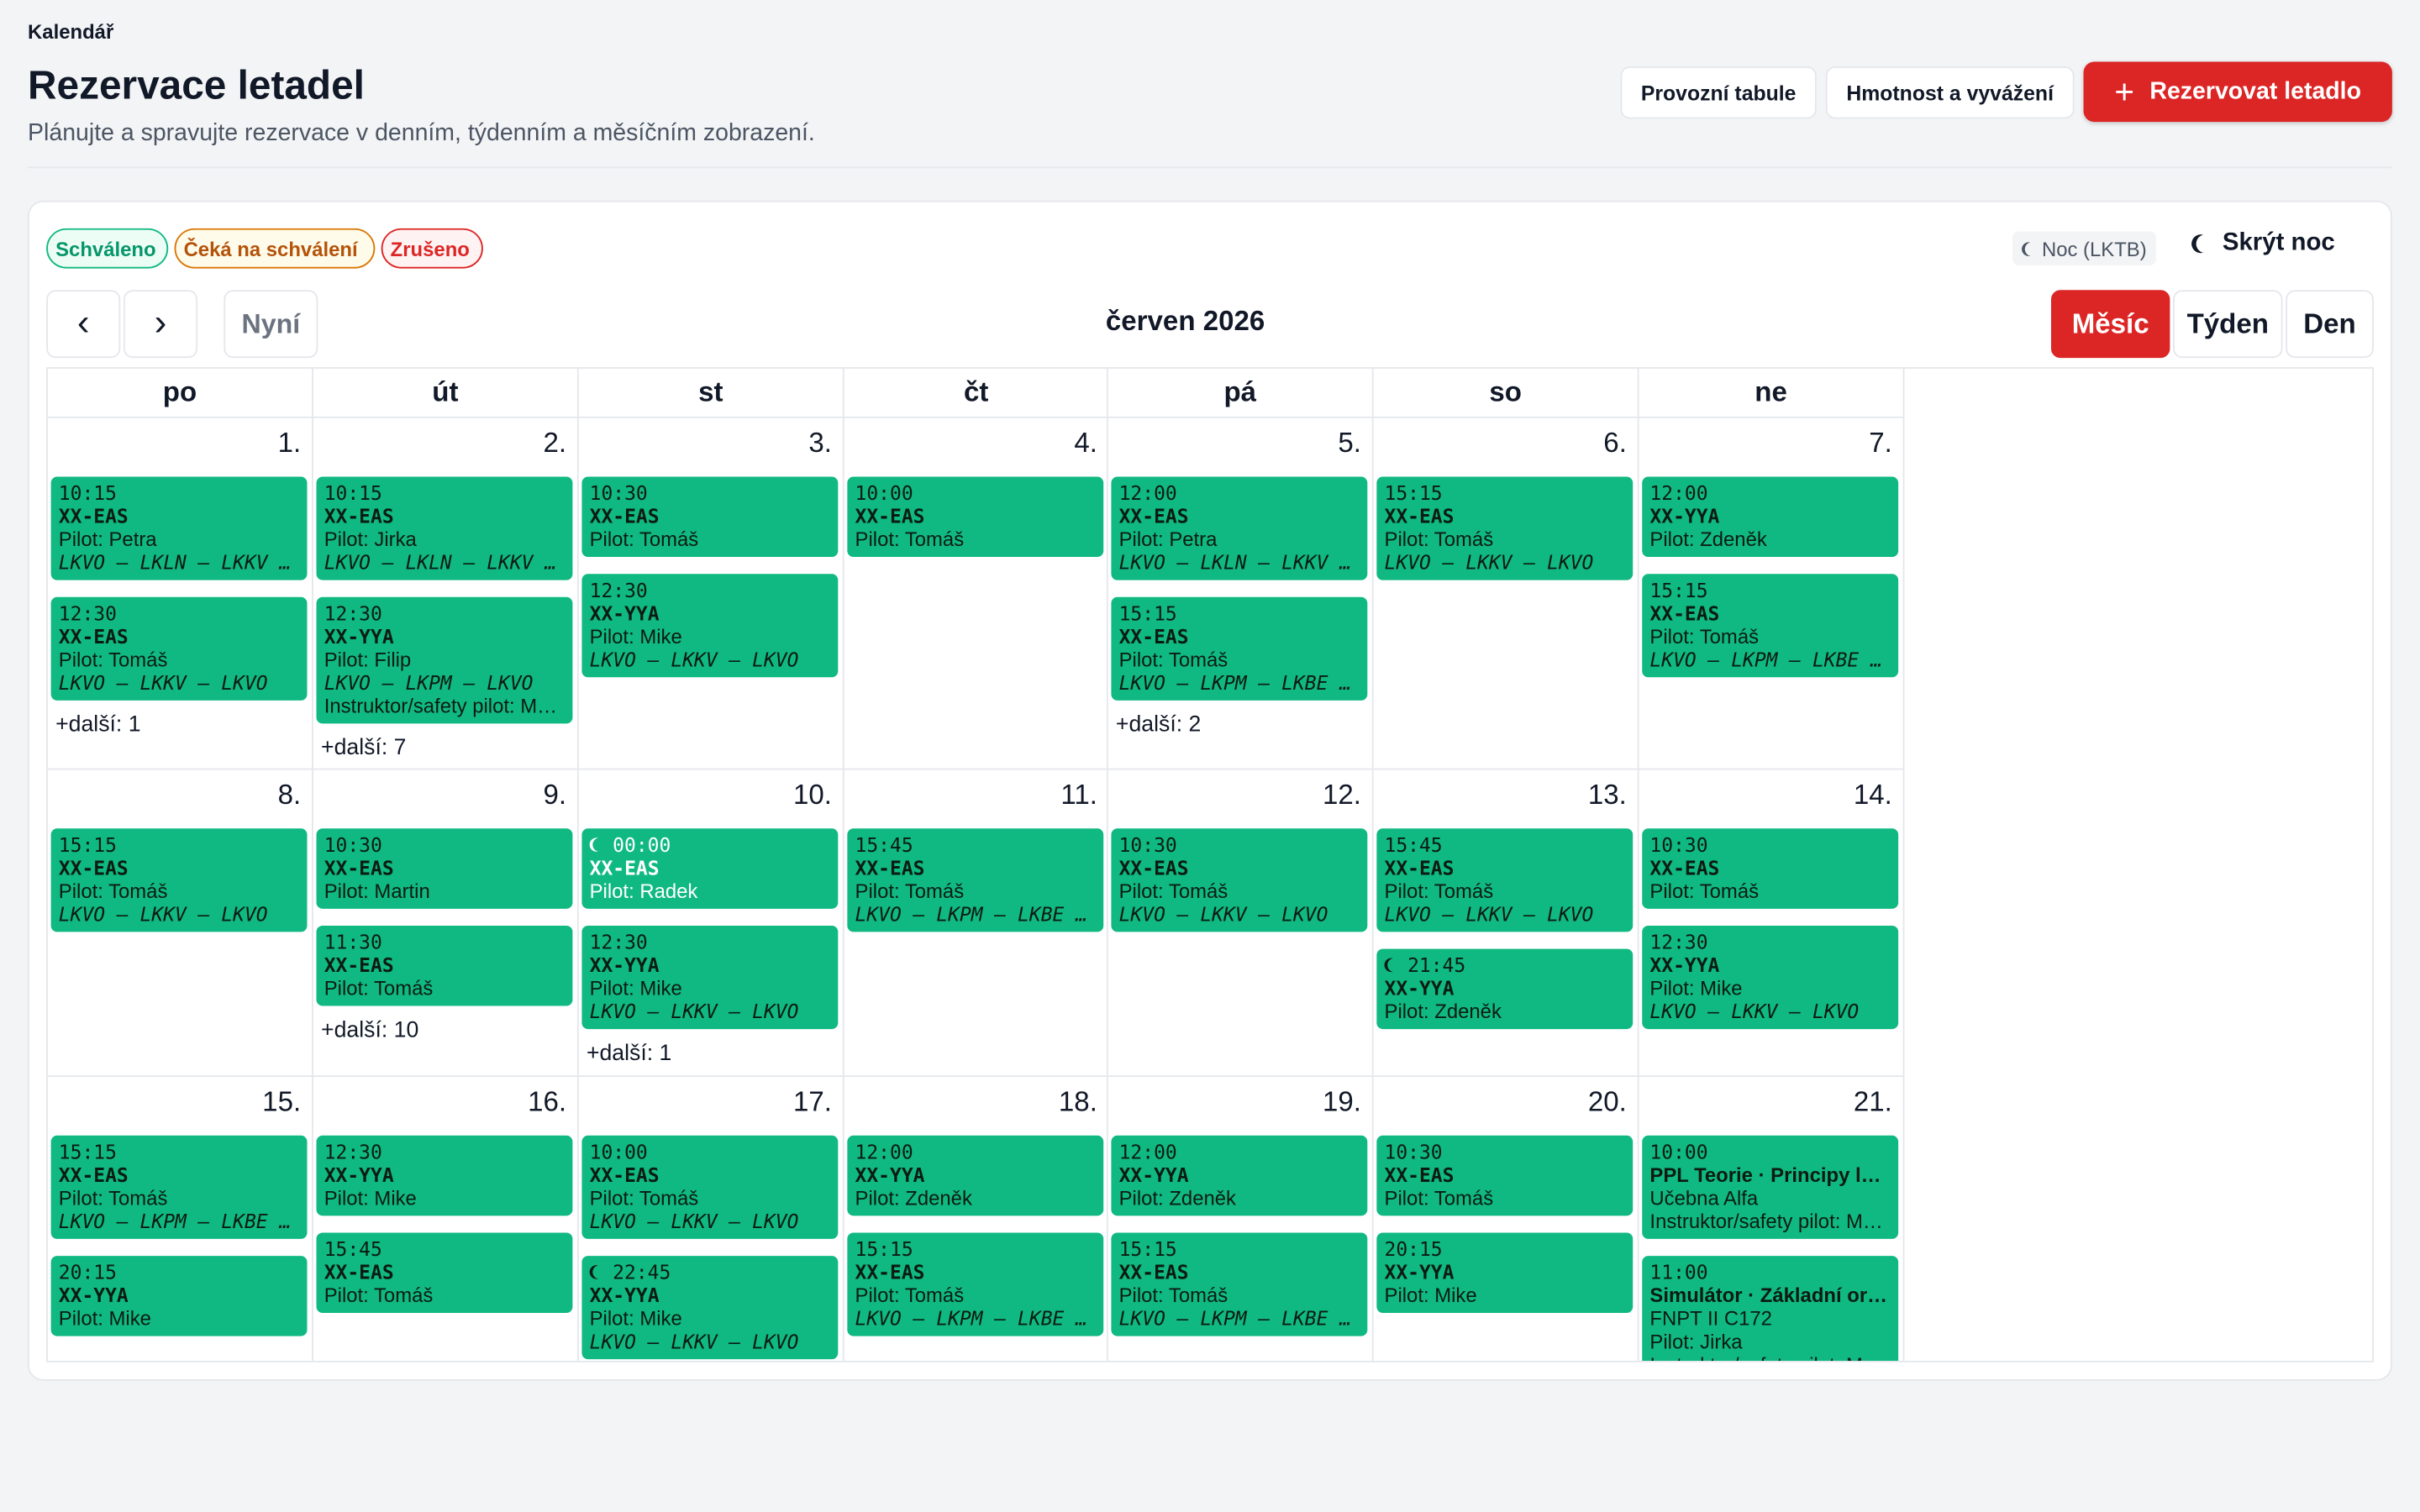  I want to click on weekday-header: st, so click(710, 391).